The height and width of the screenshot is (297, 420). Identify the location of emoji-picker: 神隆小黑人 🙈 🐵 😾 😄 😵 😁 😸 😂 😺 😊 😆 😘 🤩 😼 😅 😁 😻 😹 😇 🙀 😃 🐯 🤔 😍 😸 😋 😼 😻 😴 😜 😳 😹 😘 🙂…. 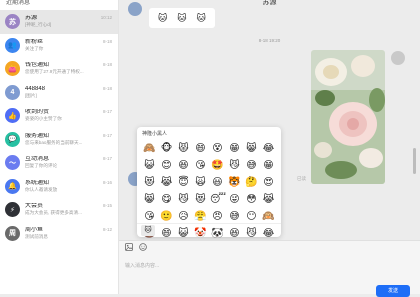
(209, 183).